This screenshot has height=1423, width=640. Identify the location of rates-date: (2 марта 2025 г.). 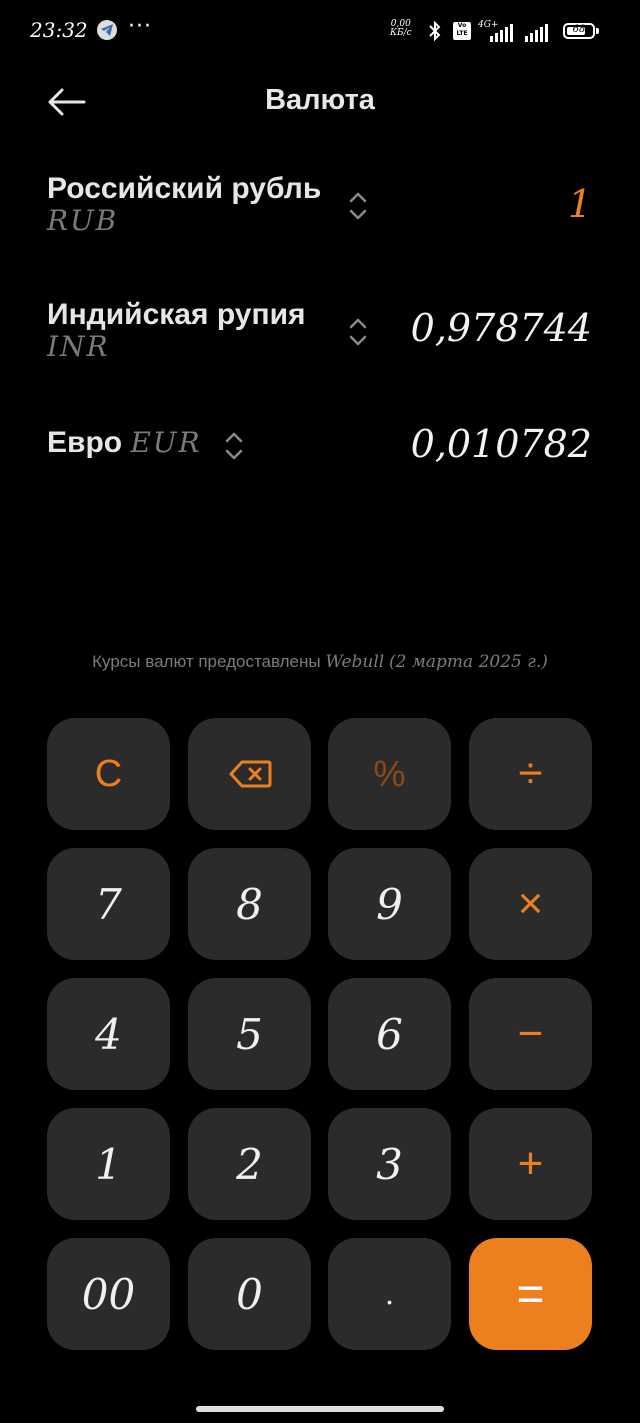
(468, 662).